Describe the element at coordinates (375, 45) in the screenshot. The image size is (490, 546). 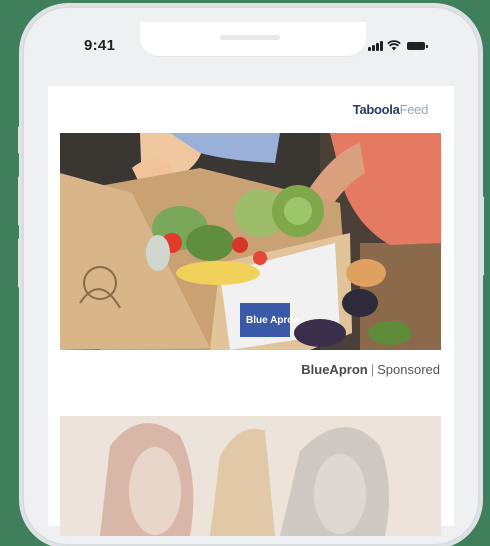
I see `signal-icon` at that location.